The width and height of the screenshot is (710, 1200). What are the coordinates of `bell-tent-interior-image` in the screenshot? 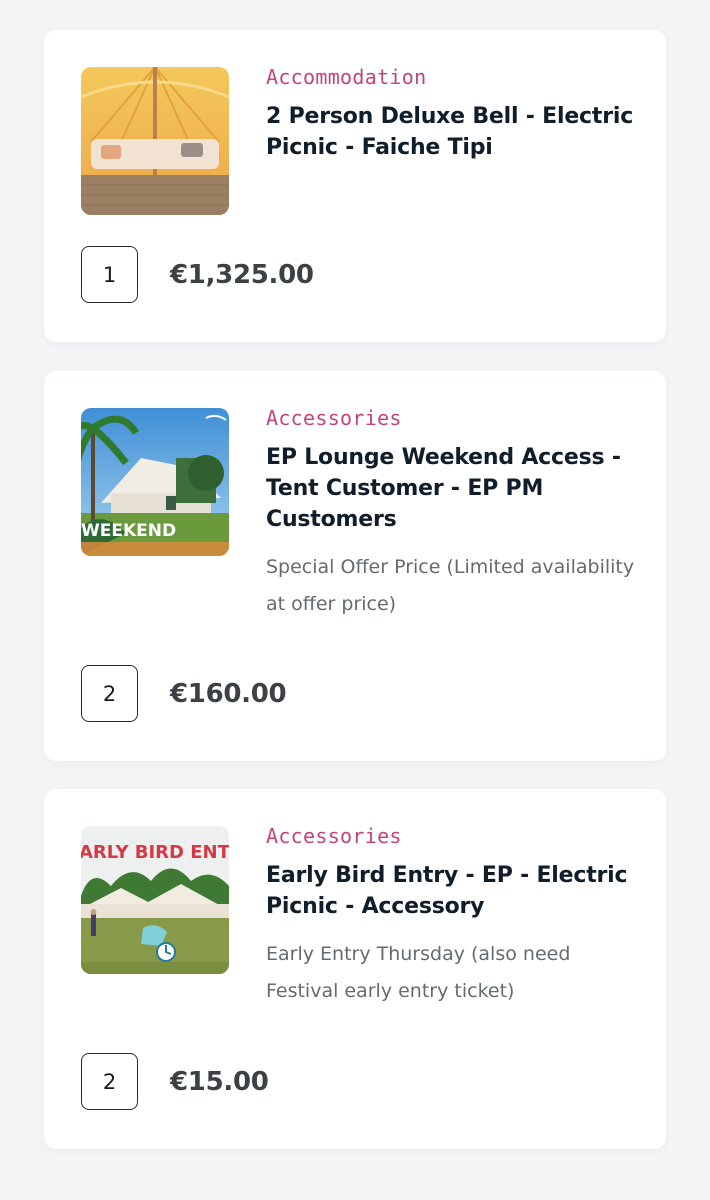 It's located at (155, 141).